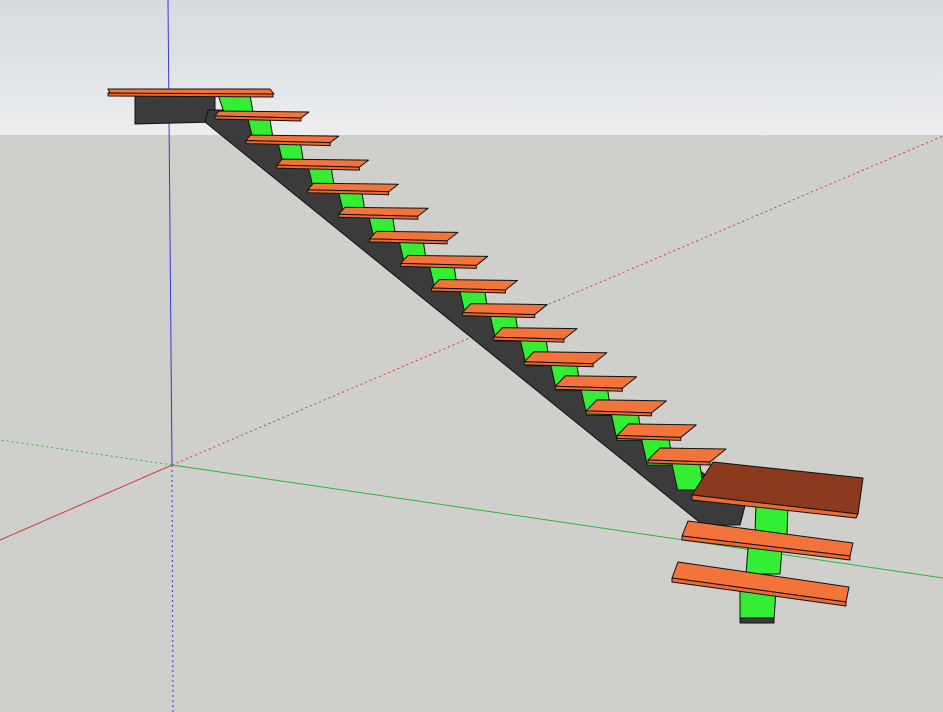  I want to click on lower-column-middle, so click(764, 561).